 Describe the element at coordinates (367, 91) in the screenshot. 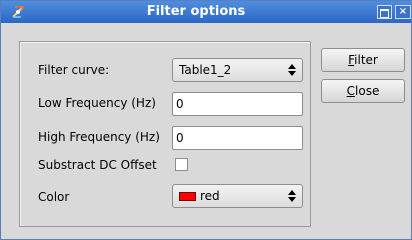

I see `close-button-label: lose` at that location.